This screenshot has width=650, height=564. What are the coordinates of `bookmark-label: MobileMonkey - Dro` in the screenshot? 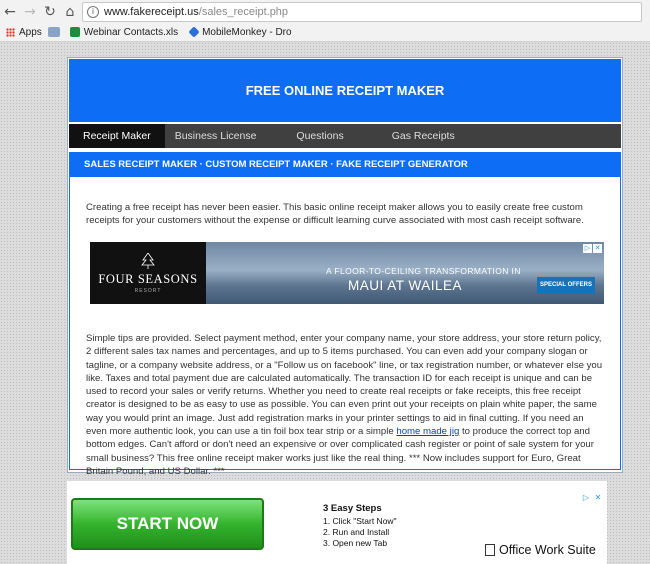 It's located at (247, 32).